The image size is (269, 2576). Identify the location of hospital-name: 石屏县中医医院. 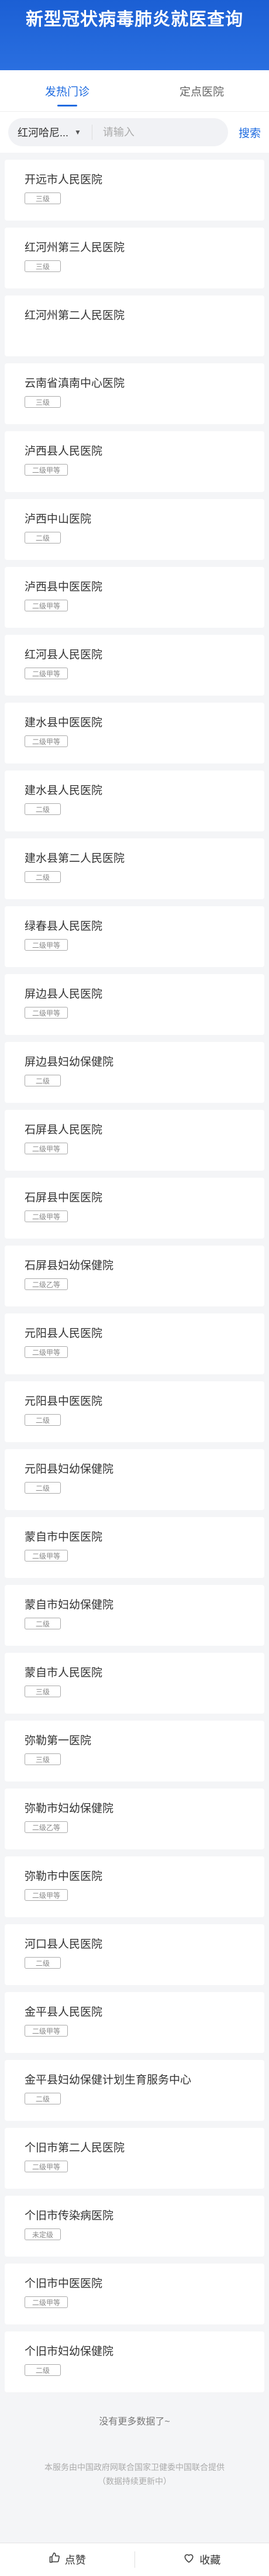
(64, 1198).